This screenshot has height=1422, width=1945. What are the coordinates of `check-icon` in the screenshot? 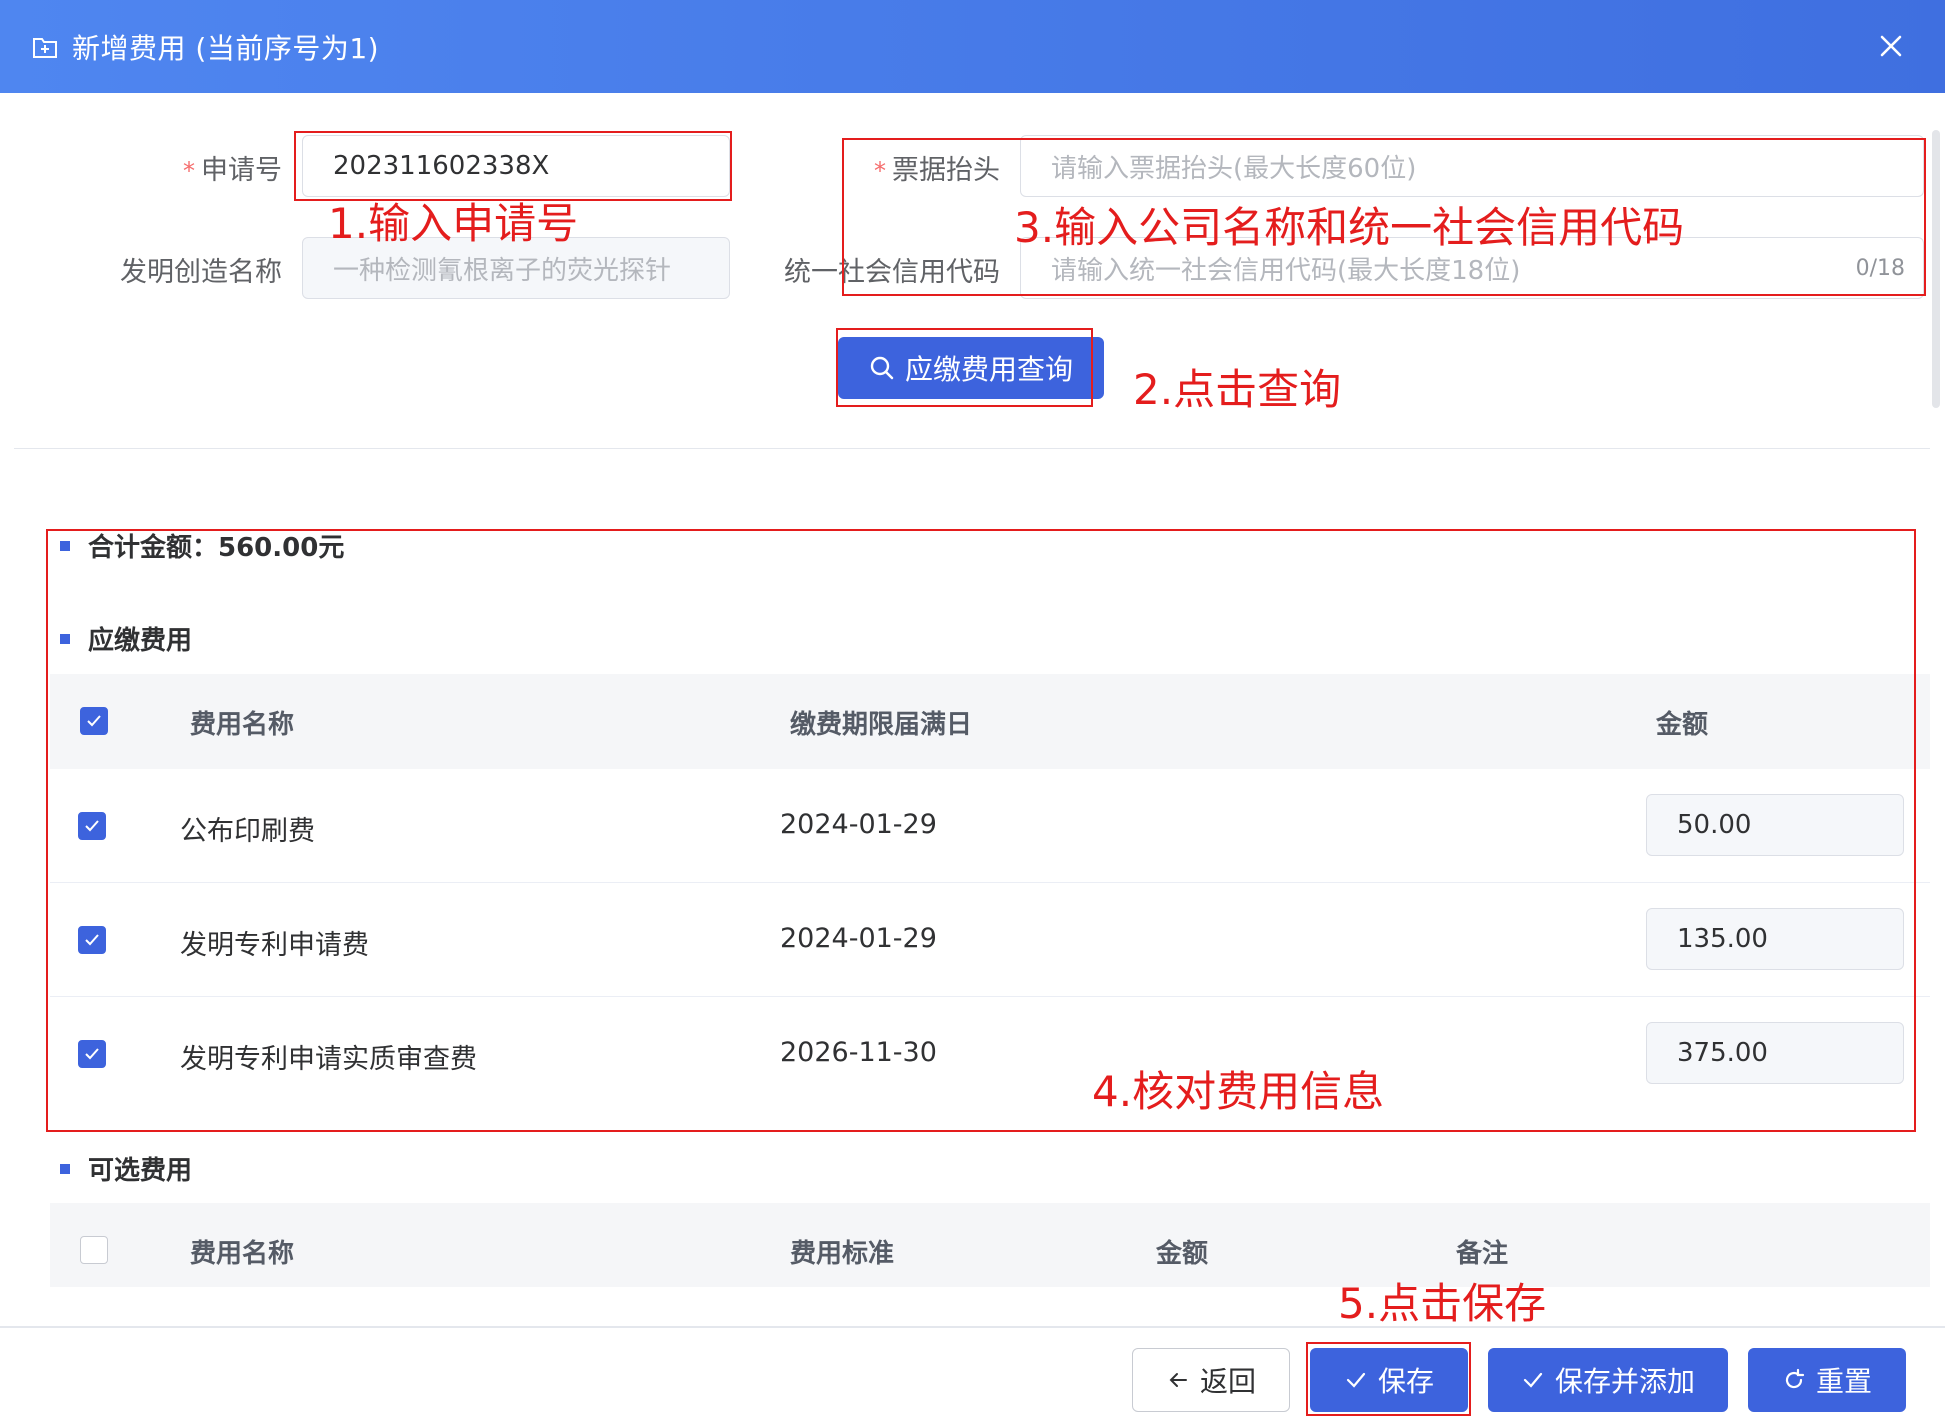 It's located at (1533, 1380).